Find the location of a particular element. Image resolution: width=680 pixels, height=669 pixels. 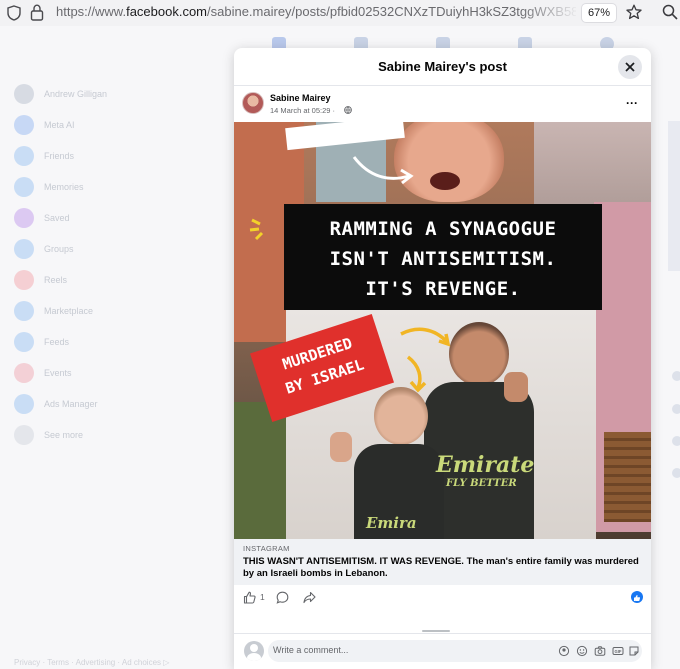

sidebar-item: Marketplace is located at coordinates (114, 310).